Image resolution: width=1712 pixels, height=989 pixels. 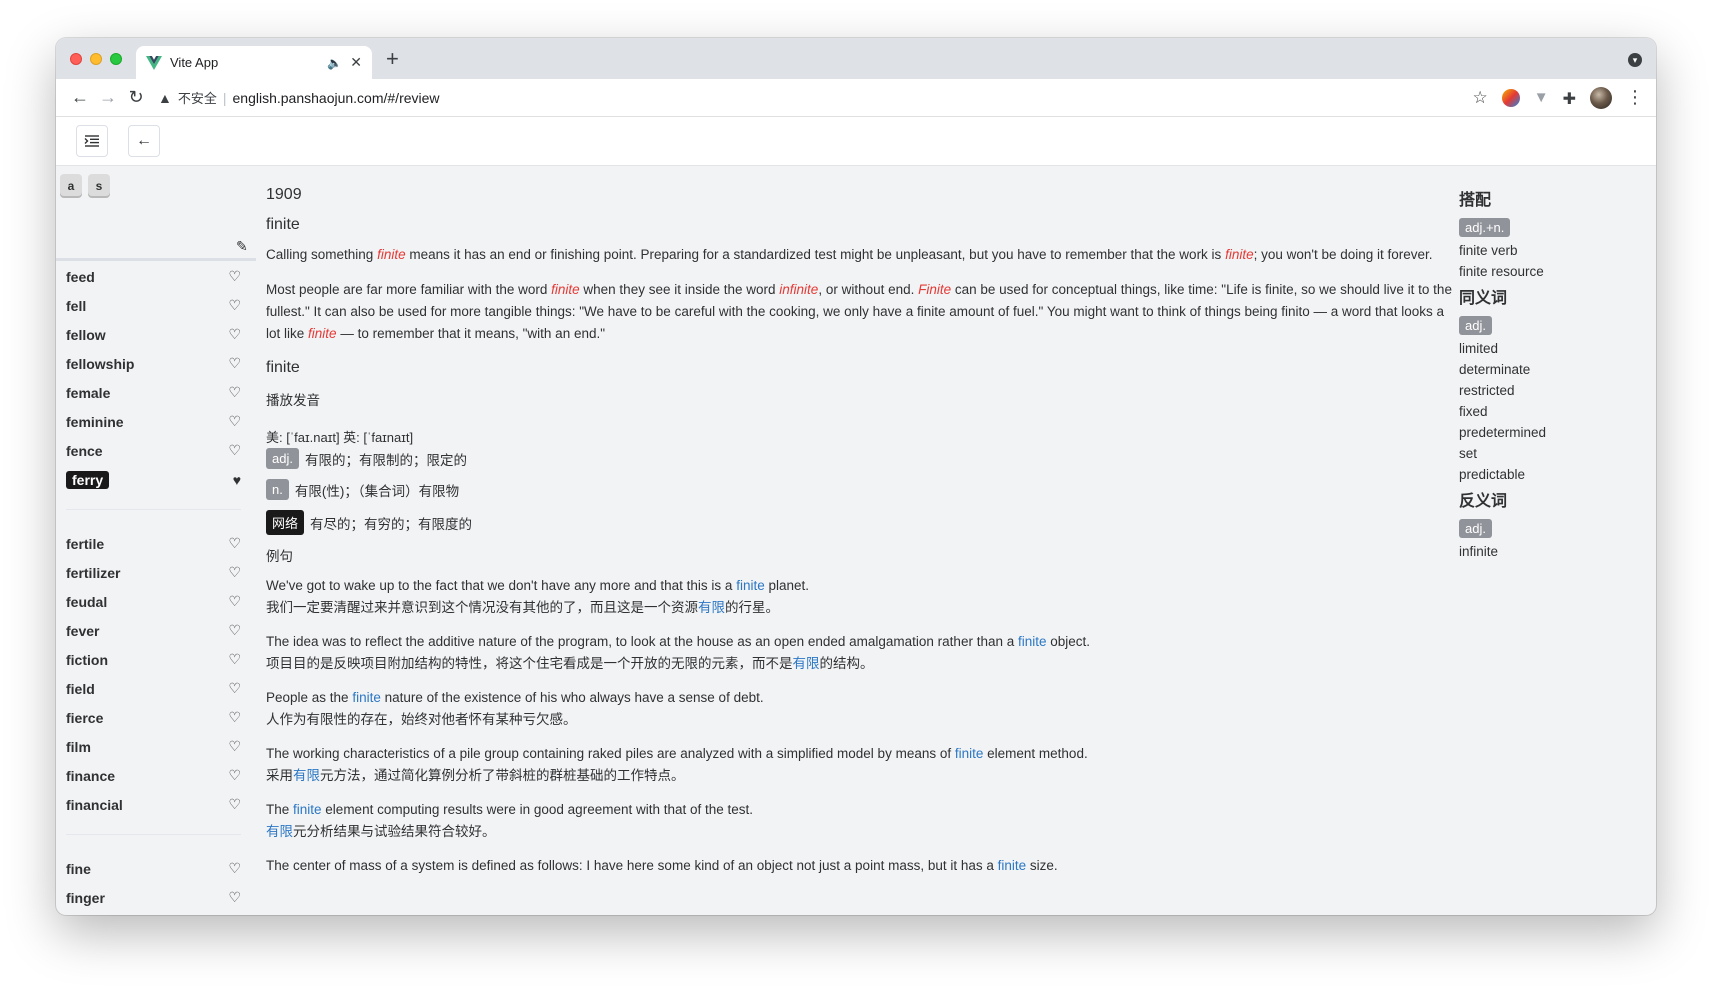 I want to click on browser-tab: Vite App 🔈 ✕, so click(x=254, y=62).